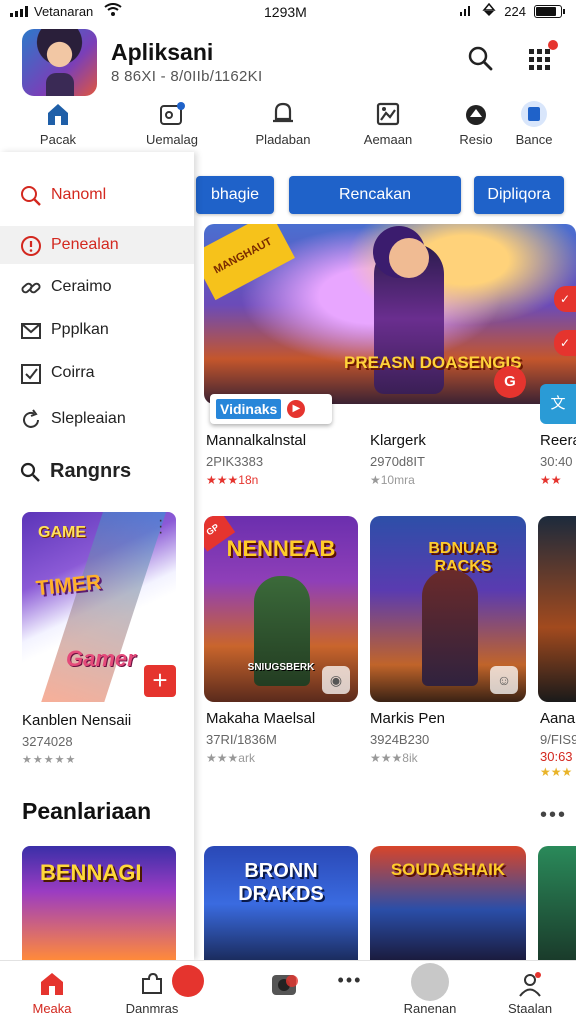 The width and height of the screenshot is (576, 1024). What do you see at coordinates (529, 979) in the screenshot?
I see `person-icon` at bounding box center [529, 979].